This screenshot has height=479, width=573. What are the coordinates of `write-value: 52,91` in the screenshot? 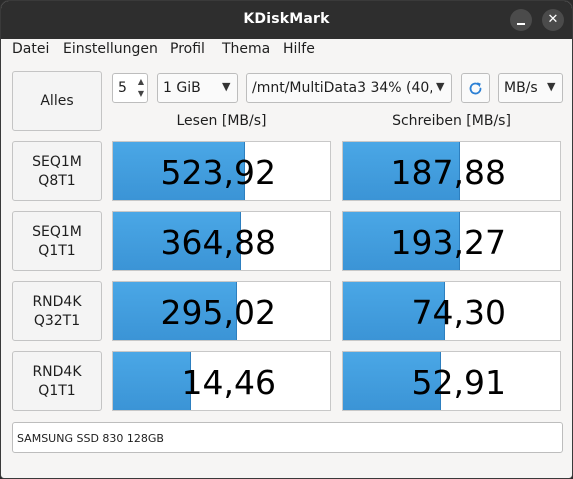 It's located at (458, 382).